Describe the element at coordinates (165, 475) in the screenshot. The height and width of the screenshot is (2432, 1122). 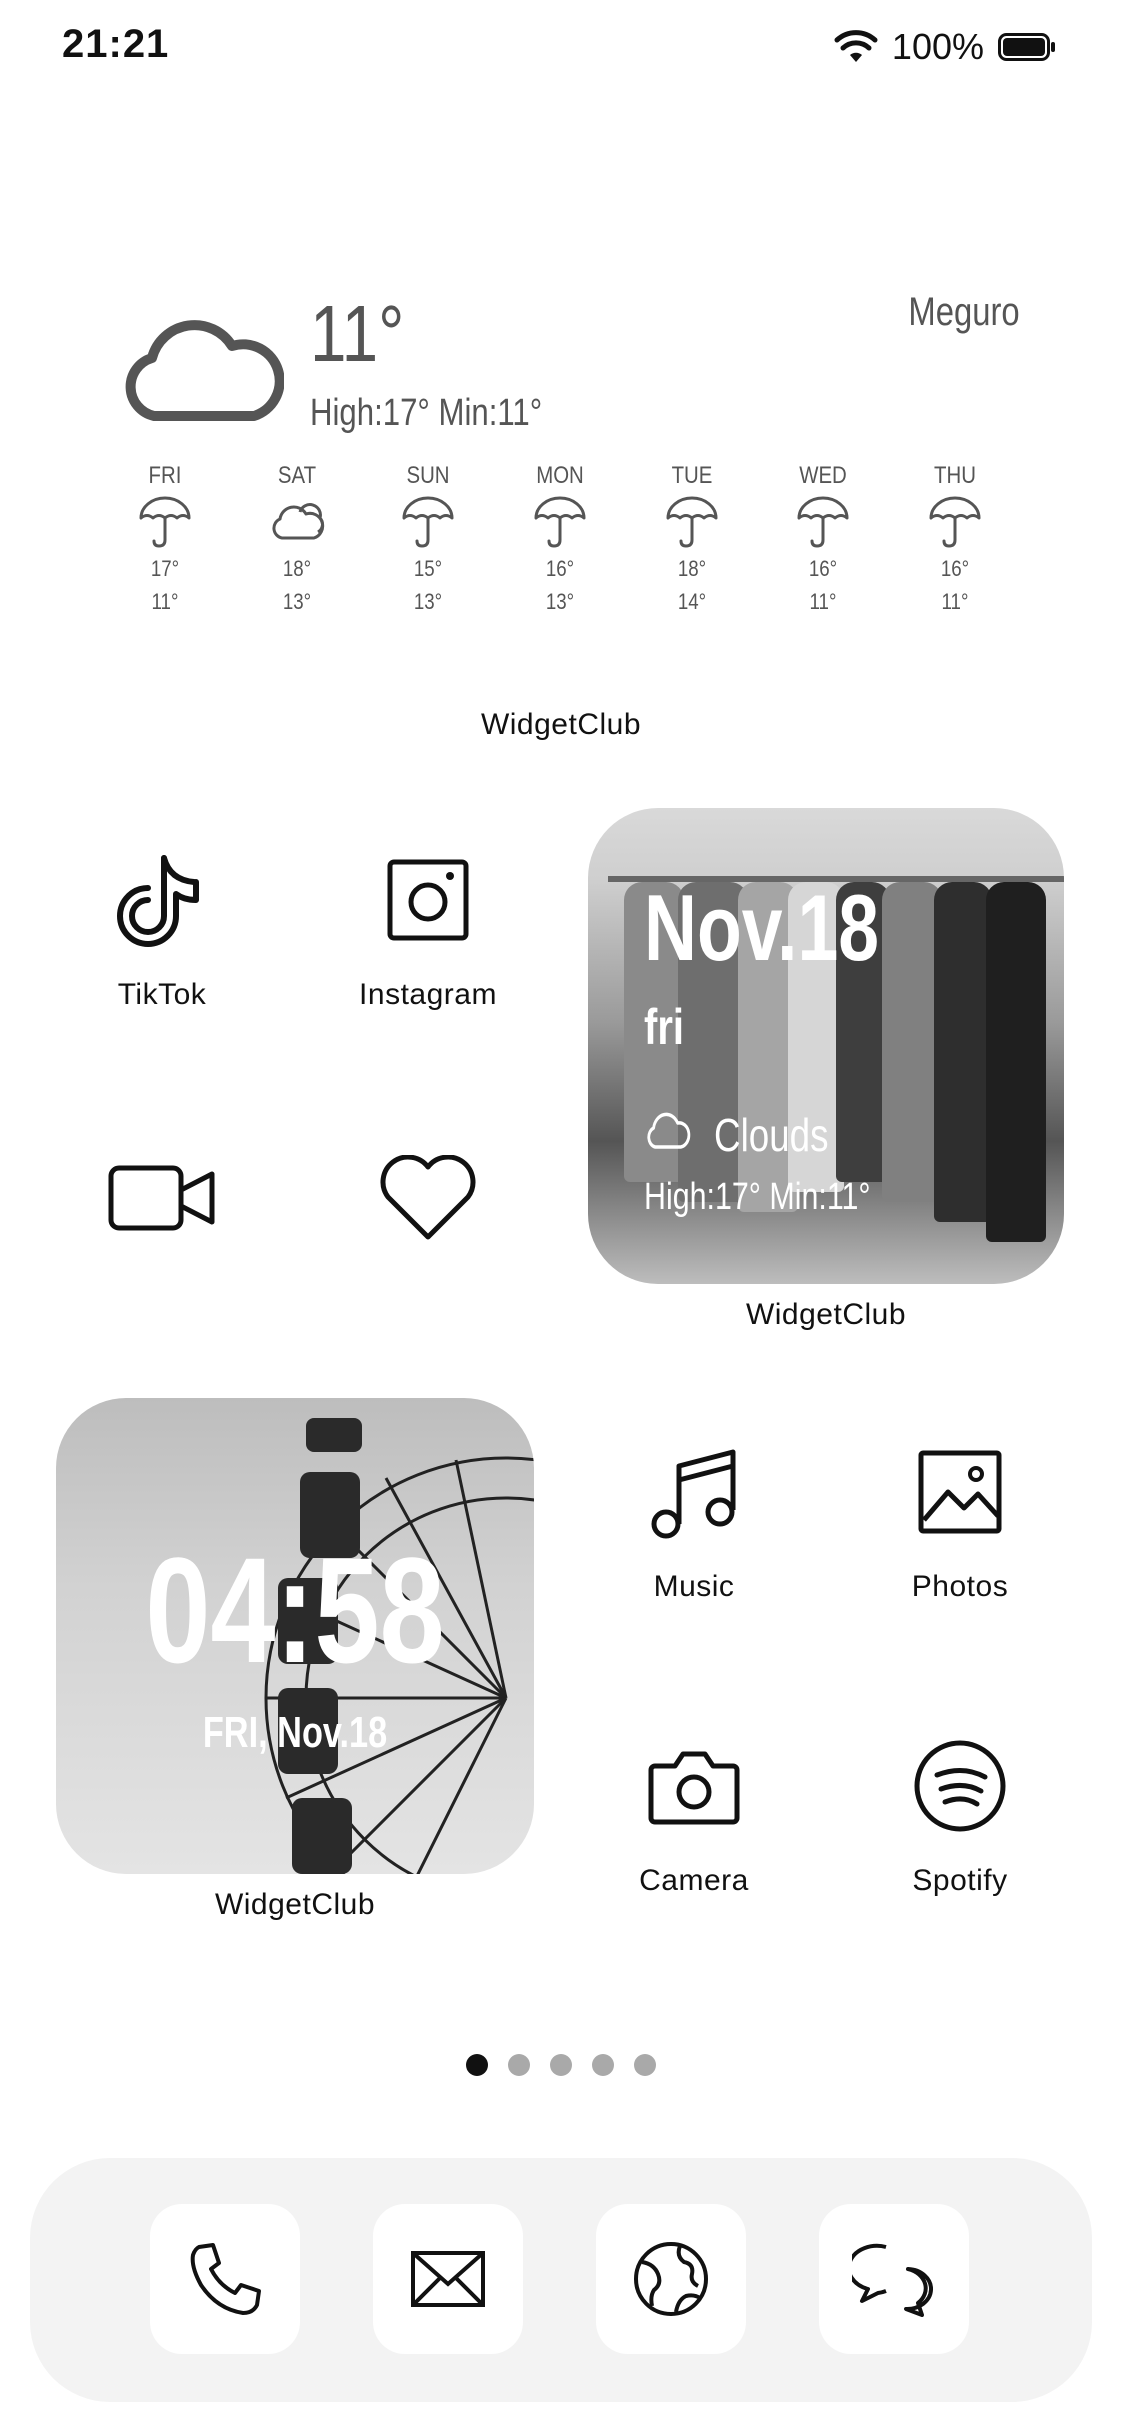
I see `forecast-day-name: FRI` at that location.